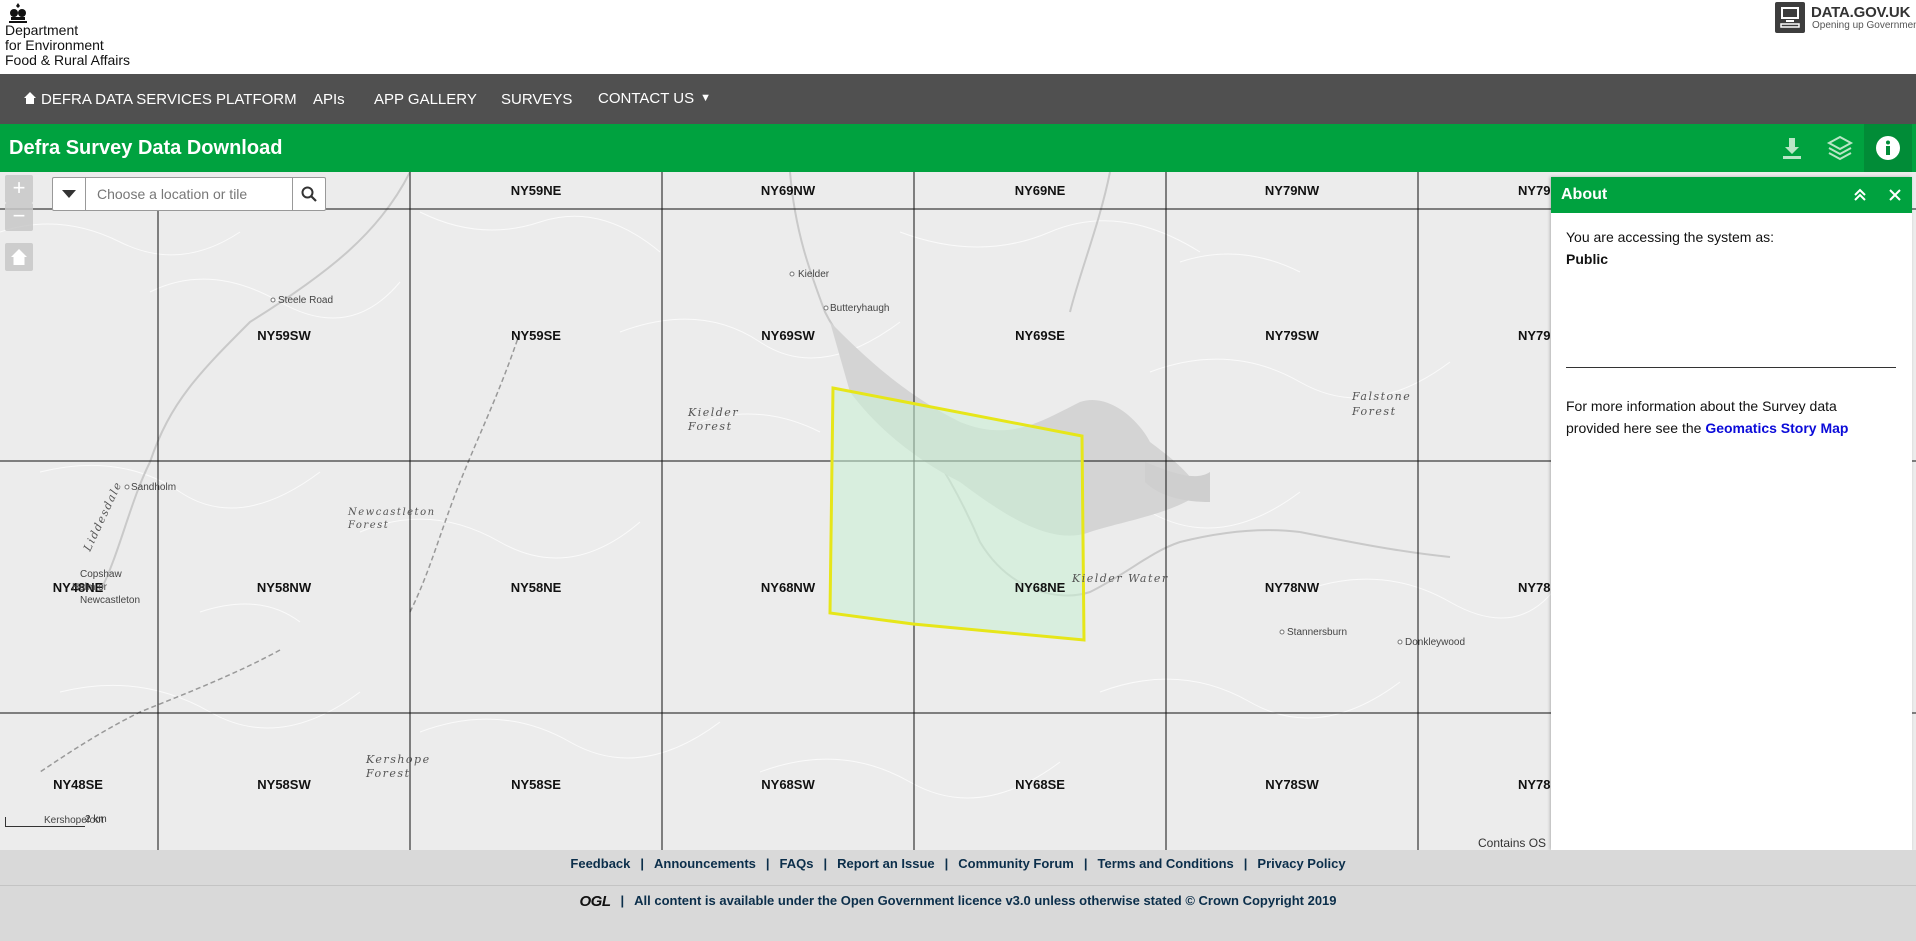 This screenshot has width=1916, height=941. What do you see at coordinates (788, 190) in the screenshot?
I see `tile-label: NY69NW` at bounding box center [788, 190].